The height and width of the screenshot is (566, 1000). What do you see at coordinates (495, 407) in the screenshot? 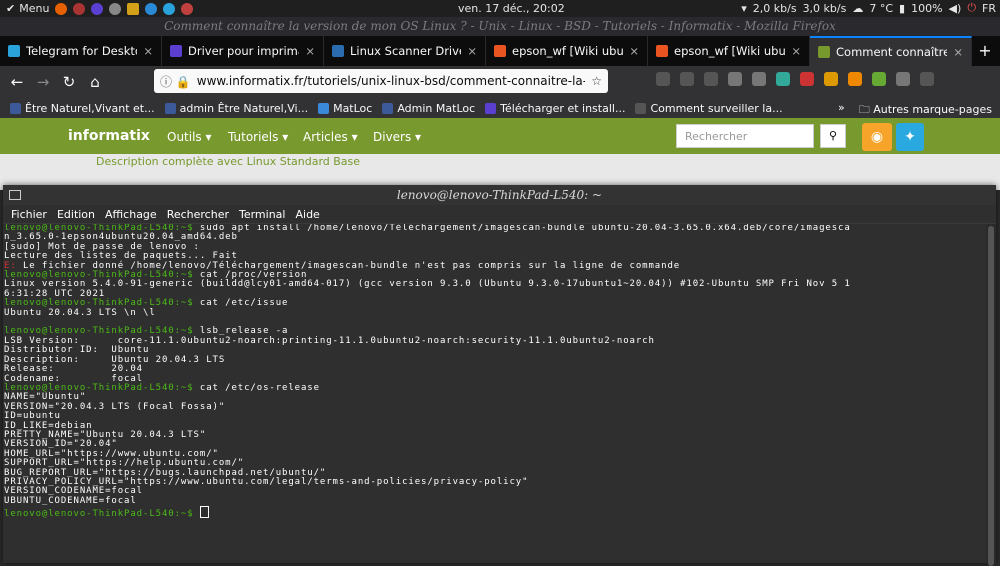
I see `terminal-line: VERSION="20.04.3 LTS (Focal Fossa)"` at bounding box center [495, 407].